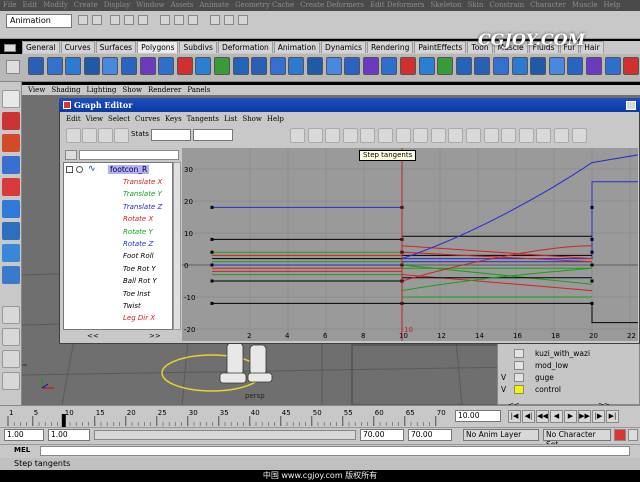 The width and height of the screenshot is (640, 482). Describe the element at coordinates (119, 119) in the screenshot. I see `ge-menu-select: Select` at that location.